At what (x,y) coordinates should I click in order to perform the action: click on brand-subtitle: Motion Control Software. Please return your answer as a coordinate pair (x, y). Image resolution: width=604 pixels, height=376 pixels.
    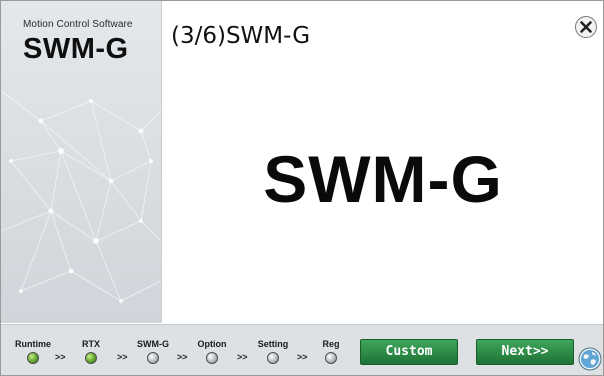
    Looking at the image, I should click on (78, 24).